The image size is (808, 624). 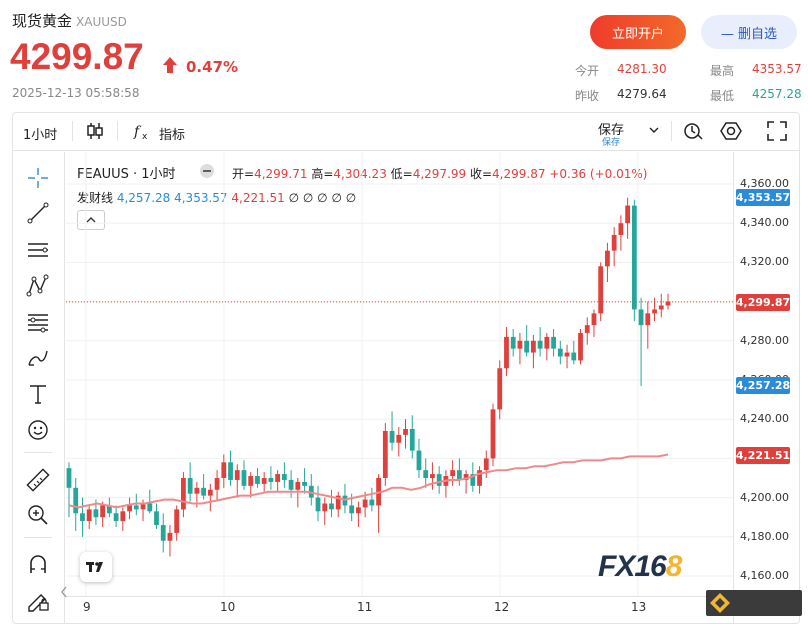 I want to click on time-tick-label: 11, so click(x=365, y=607).